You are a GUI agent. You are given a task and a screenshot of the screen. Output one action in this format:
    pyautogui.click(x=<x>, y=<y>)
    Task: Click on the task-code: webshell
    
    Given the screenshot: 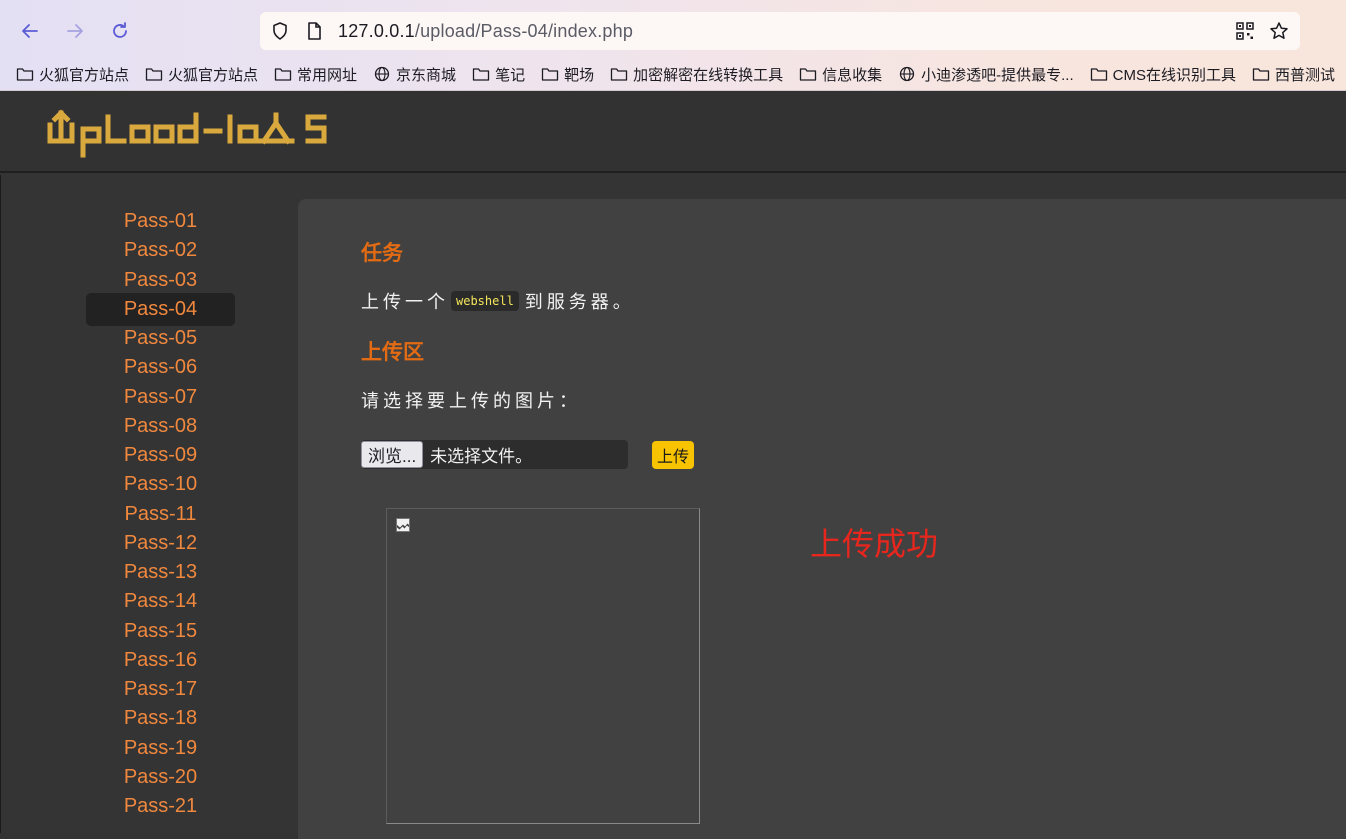 What is the action you would take?
    pyautogui.click(x=485, y=301)
    